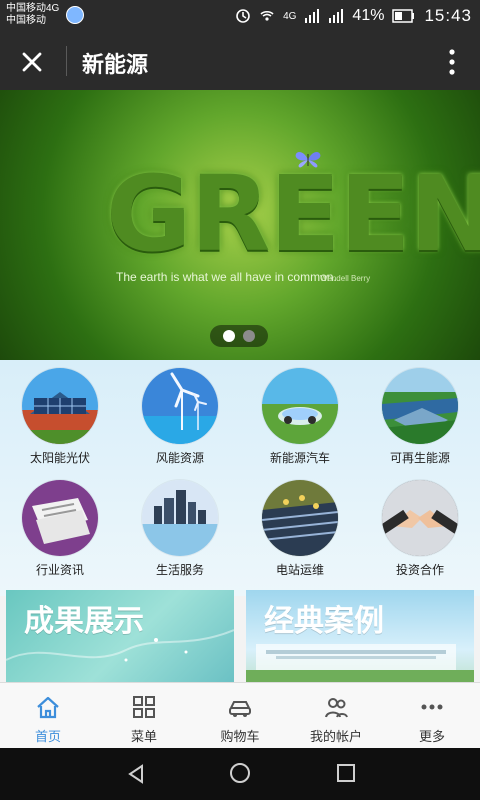 The height and width of the screenshot is (800, 480). I want to click on page-title: 新能源, so click(115, 64).